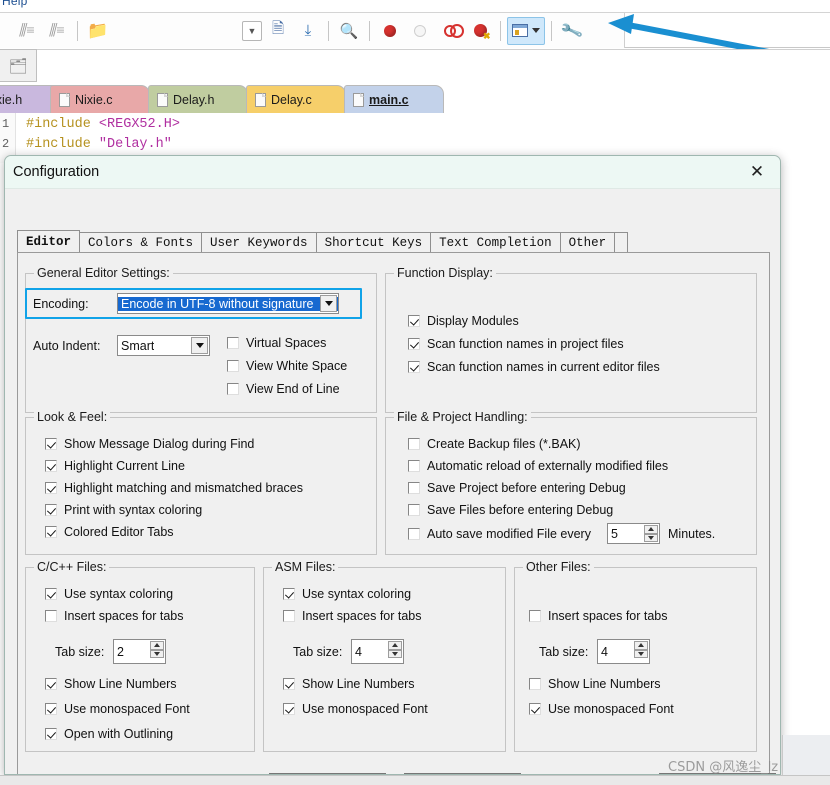 This screenshot has width=830, height=785. What do you see at coordinates (283, 389) in the screenshot?
I see `checkbox-view-end-of-line: View End of Line` at bounding box center [283, 389].